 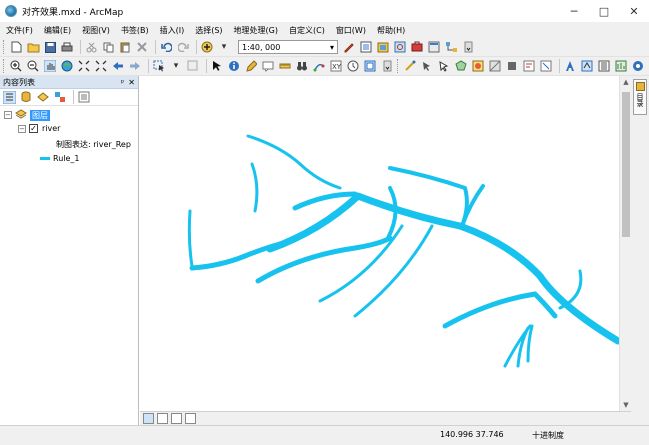 I want to click on close-icon: ✕, so click(x=131, y=82).